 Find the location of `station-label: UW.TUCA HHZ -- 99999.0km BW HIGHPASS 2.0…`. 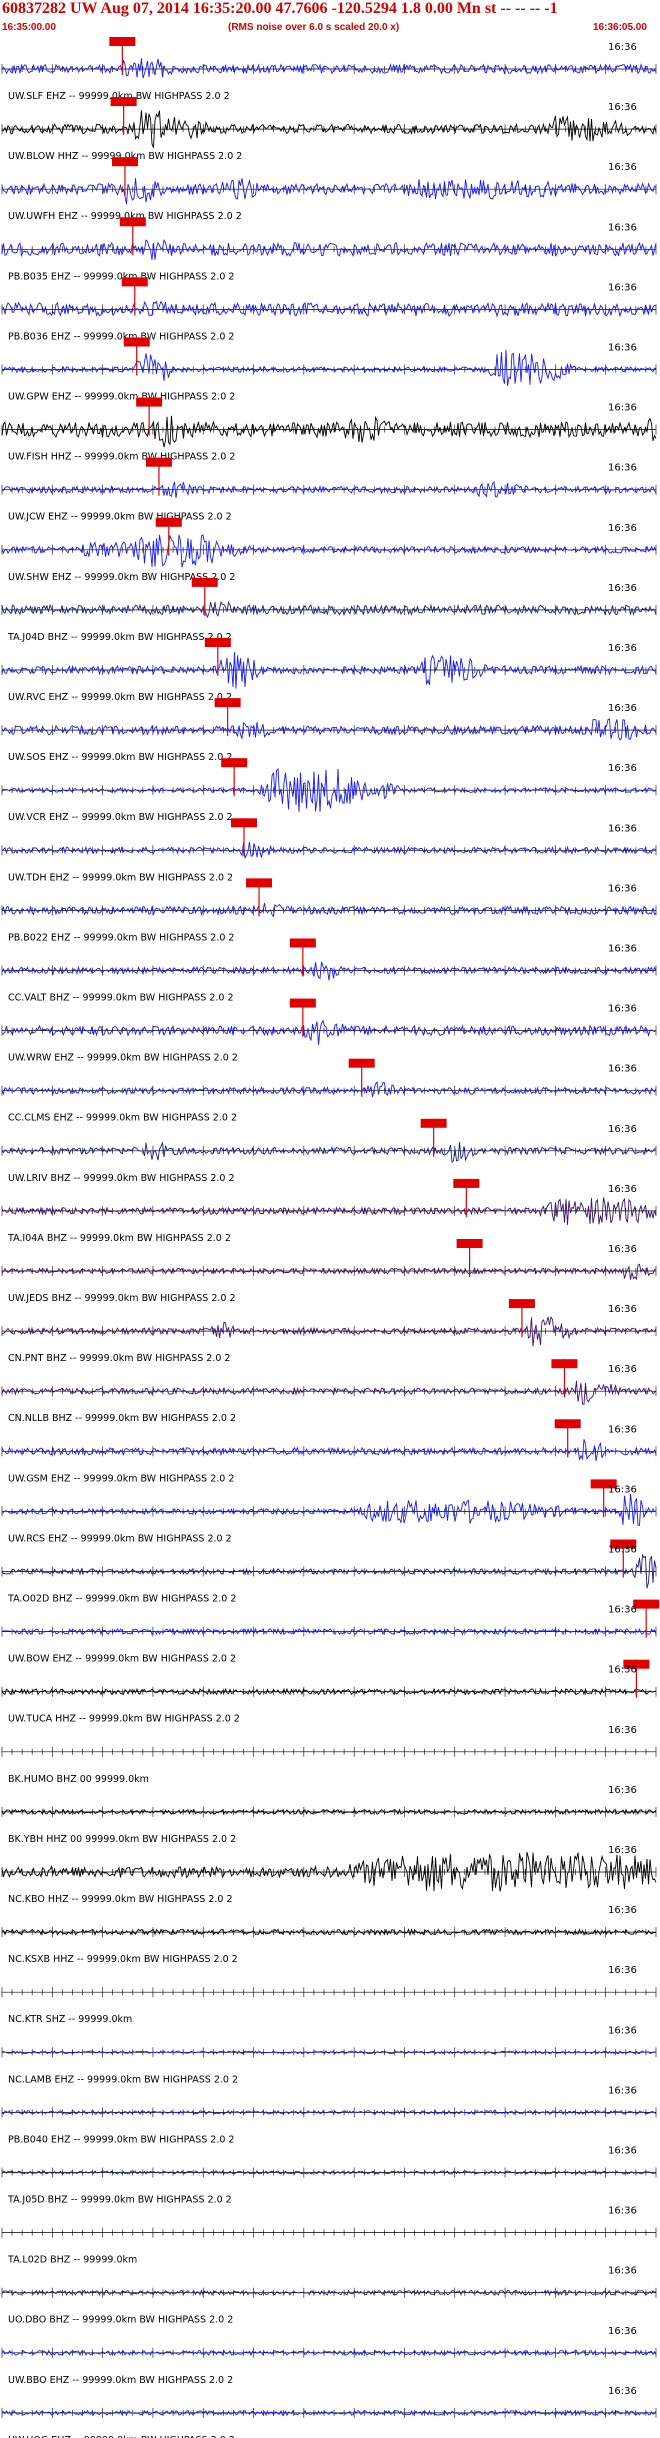

station-label: UW.TUCA HHZ -- 99999.0km BW HIGHPASS 2.0… is located at coordinates (124, 1719).